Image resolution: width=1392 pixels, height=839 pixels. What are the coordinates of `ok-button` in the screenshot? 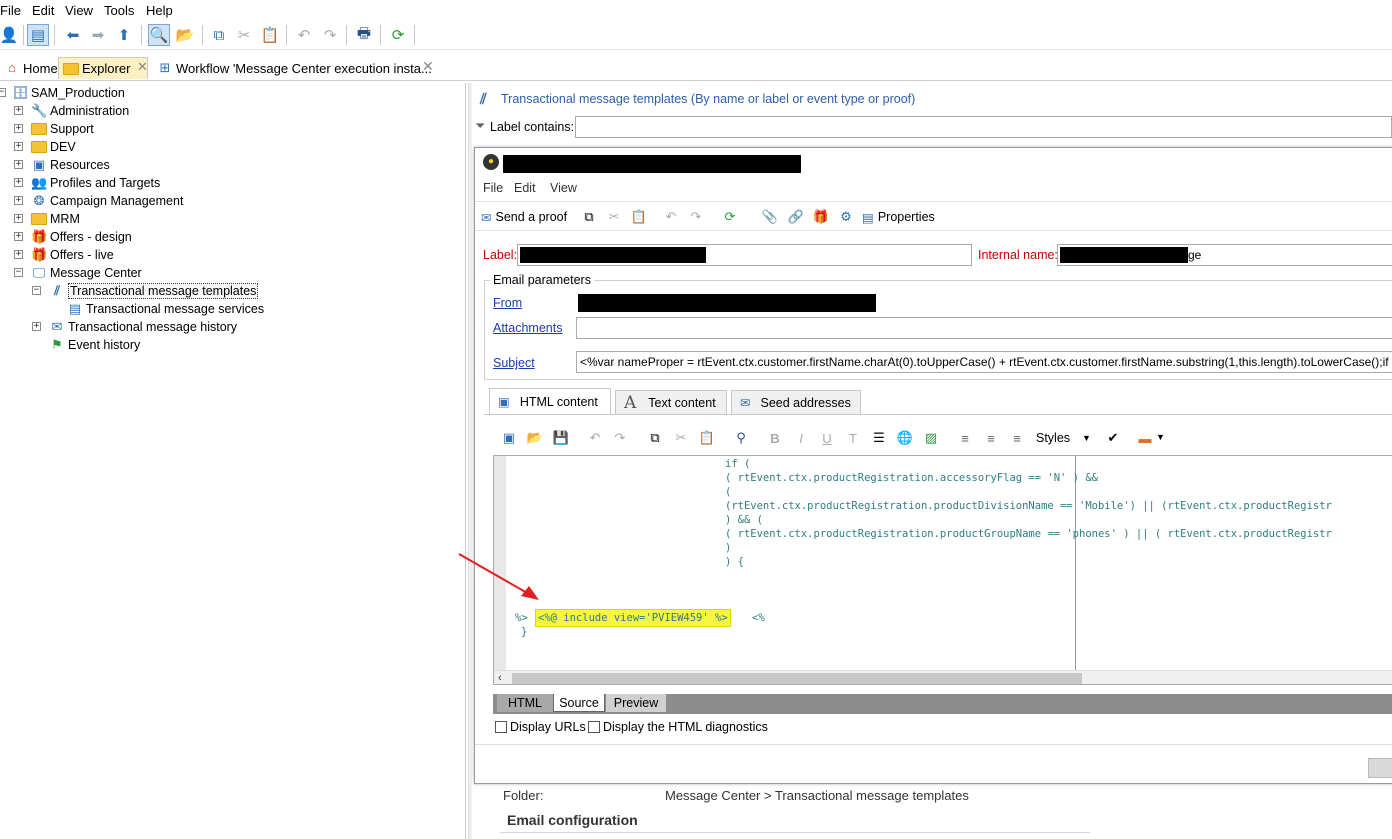 It's located at (1380, 768).